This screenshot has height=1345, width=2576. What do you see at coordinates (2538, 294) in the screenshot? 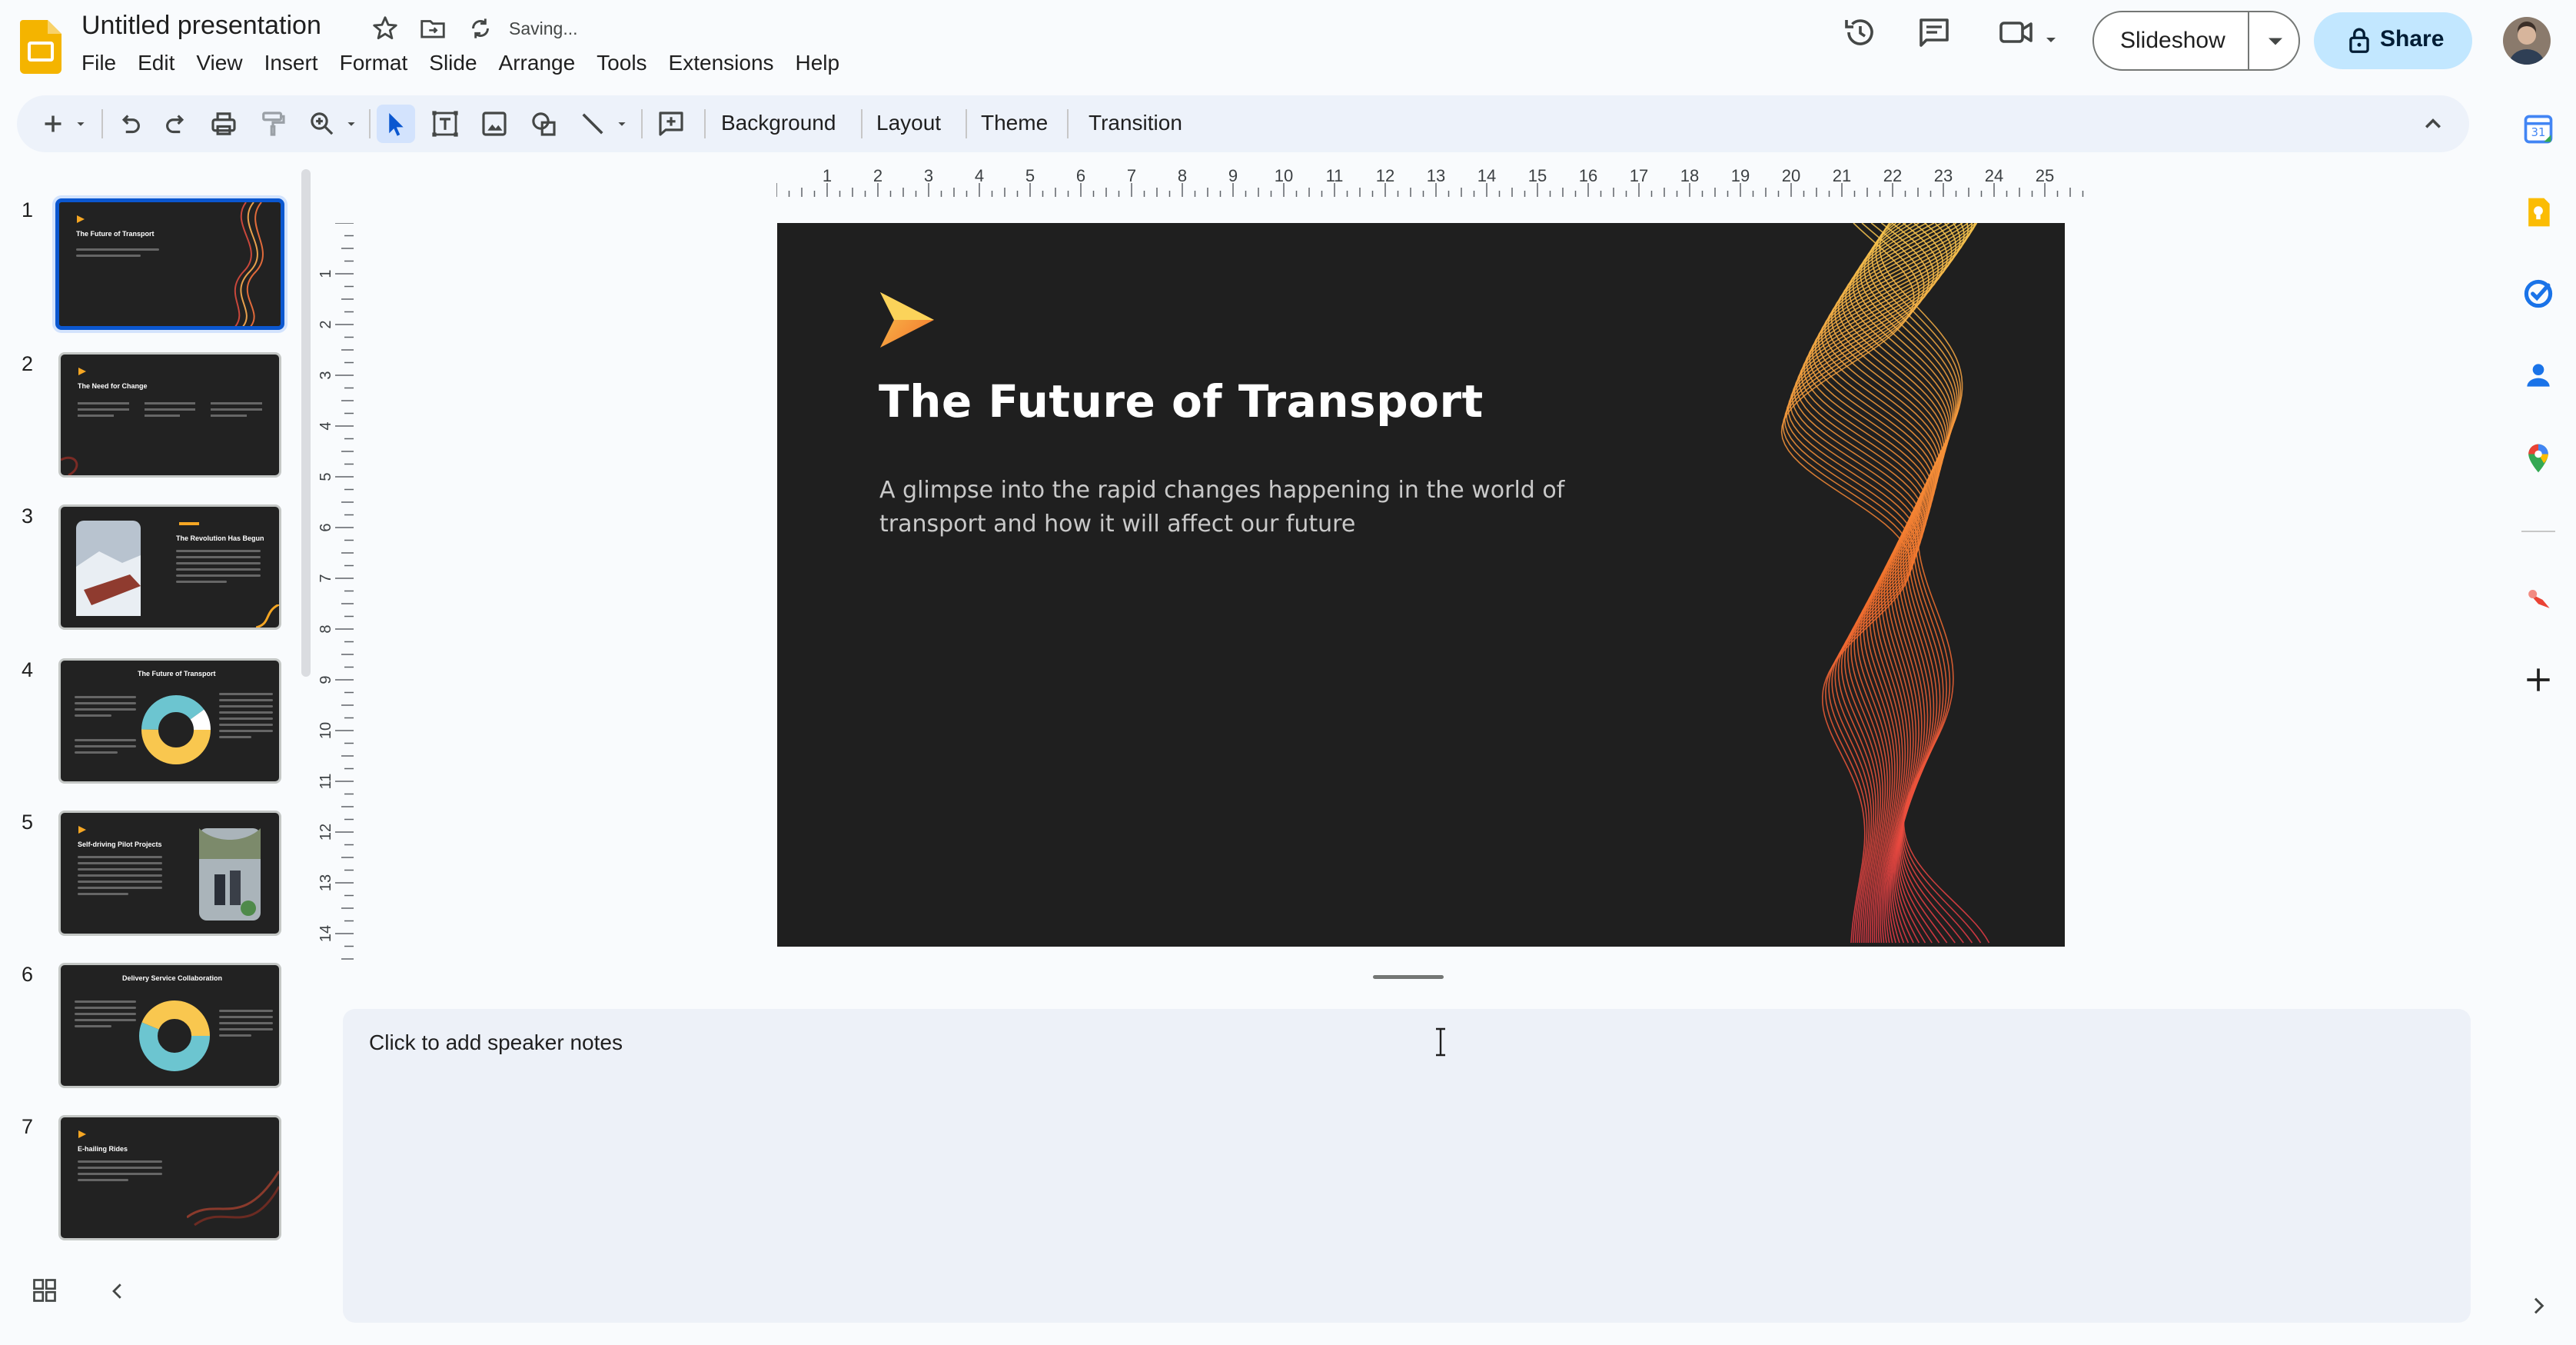
I see `tasks-icon` at bounding box center [2538, 294].